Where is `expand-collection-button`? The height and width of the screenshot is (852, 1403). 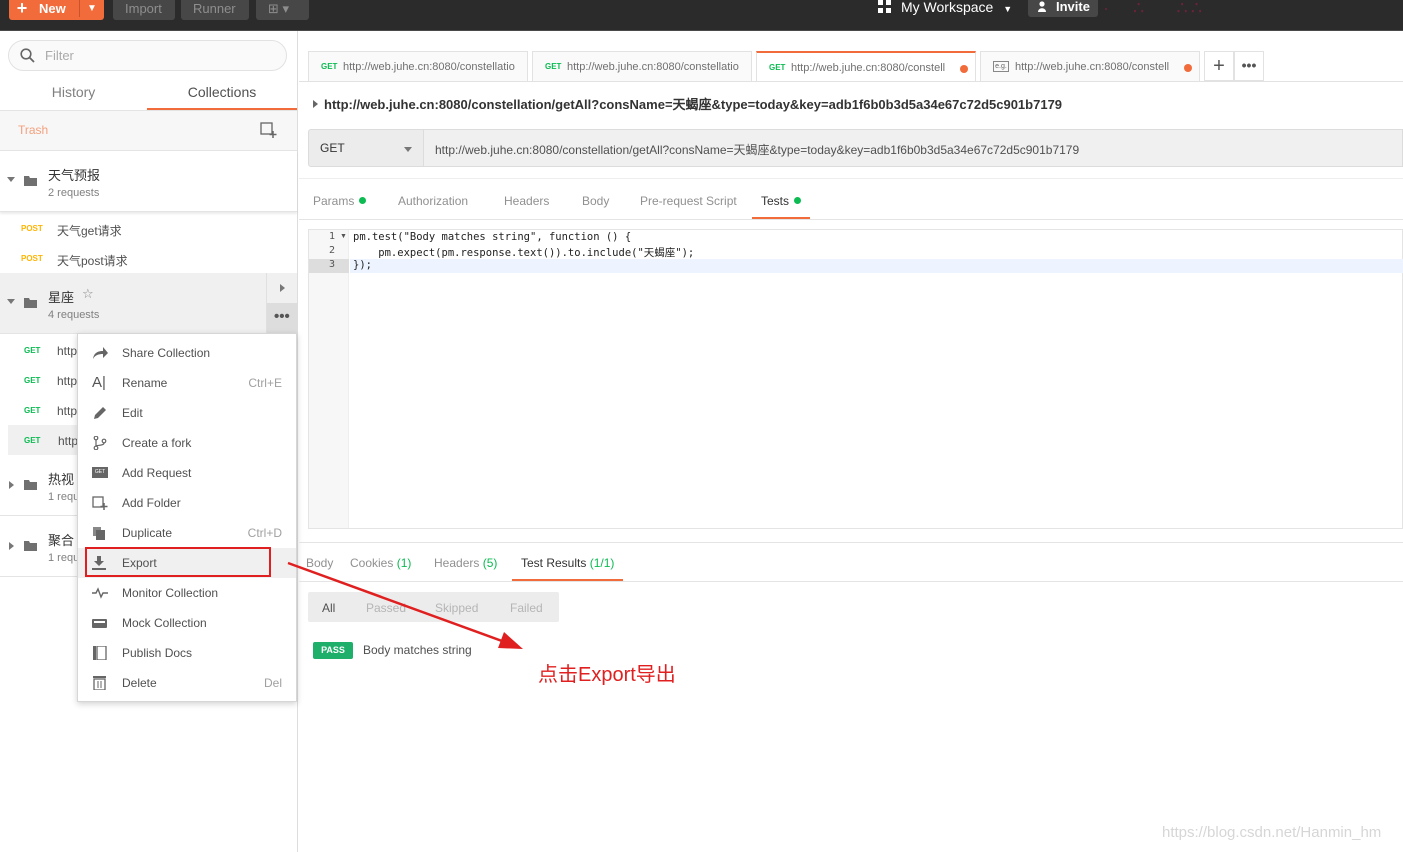
expand-collection-button is located at coordinates (281, 288).